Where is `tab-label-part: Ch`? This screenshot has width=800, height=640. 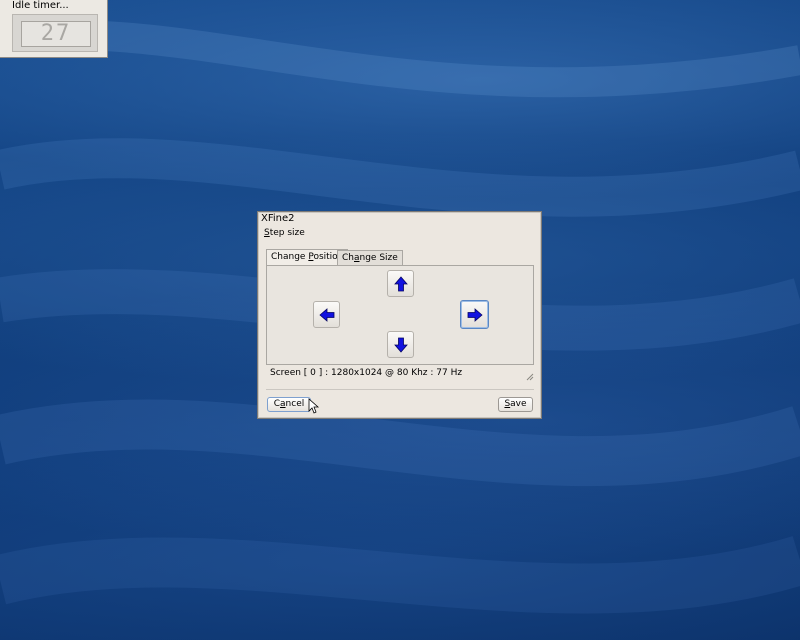
tab-label-part: Ch is located at coordinates (348, 258).